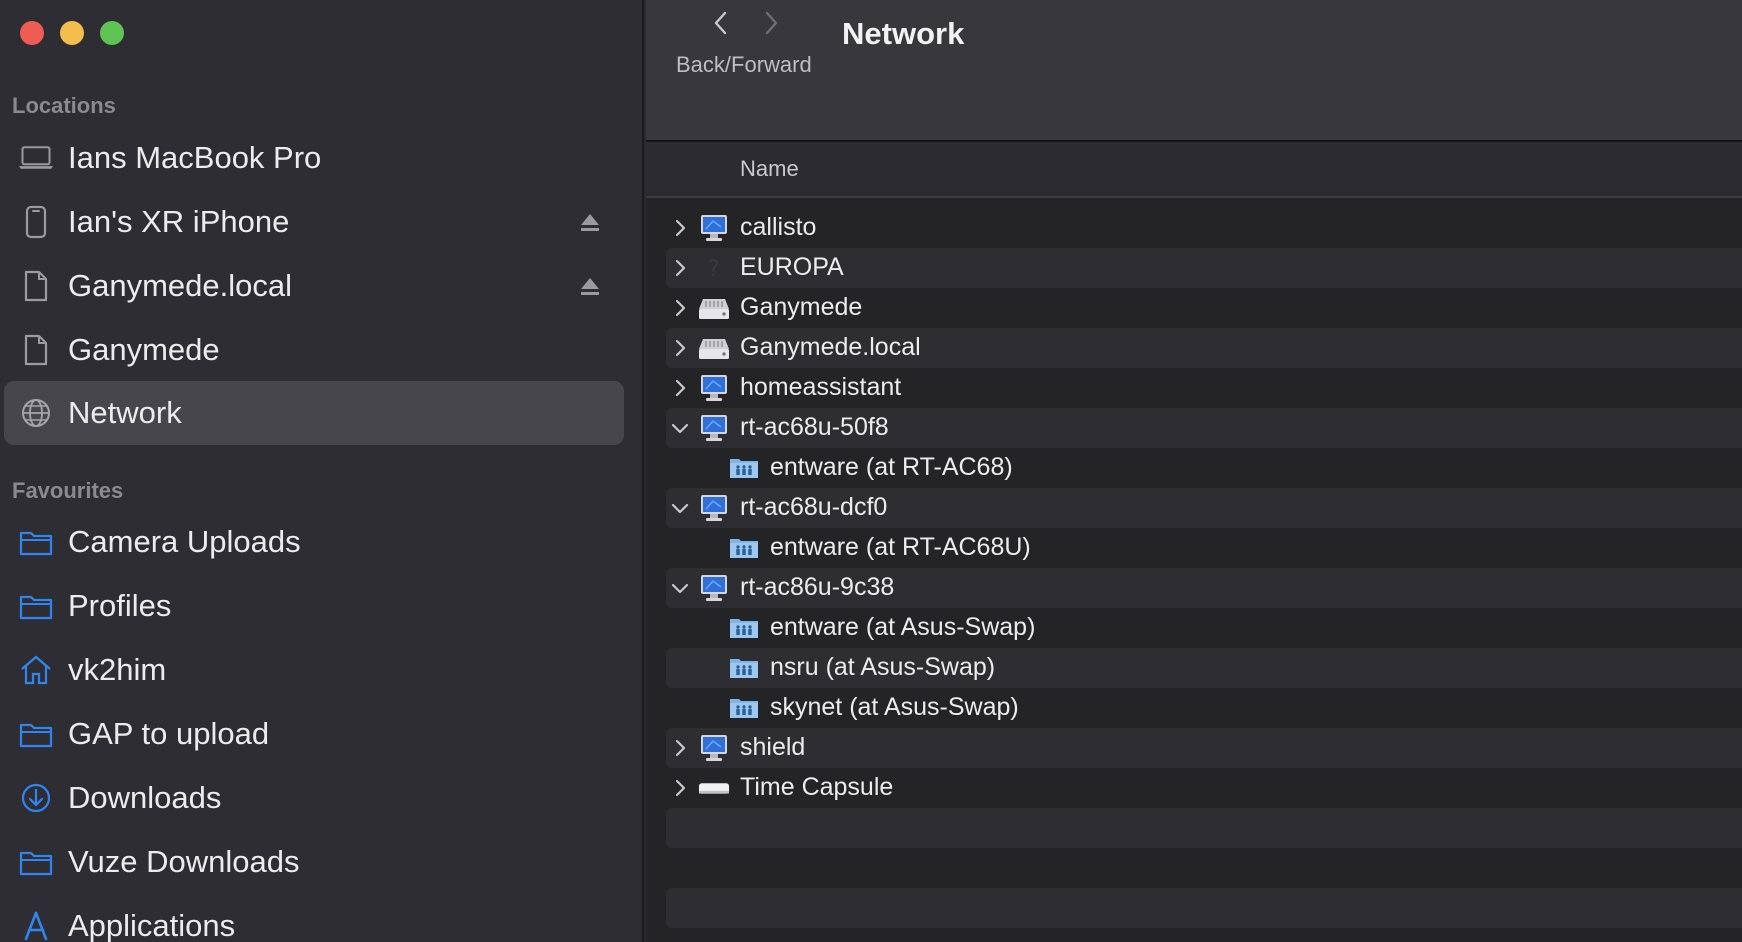  I want to click on sidebar-item-ganymede: Ganymede, so click(312, 350).